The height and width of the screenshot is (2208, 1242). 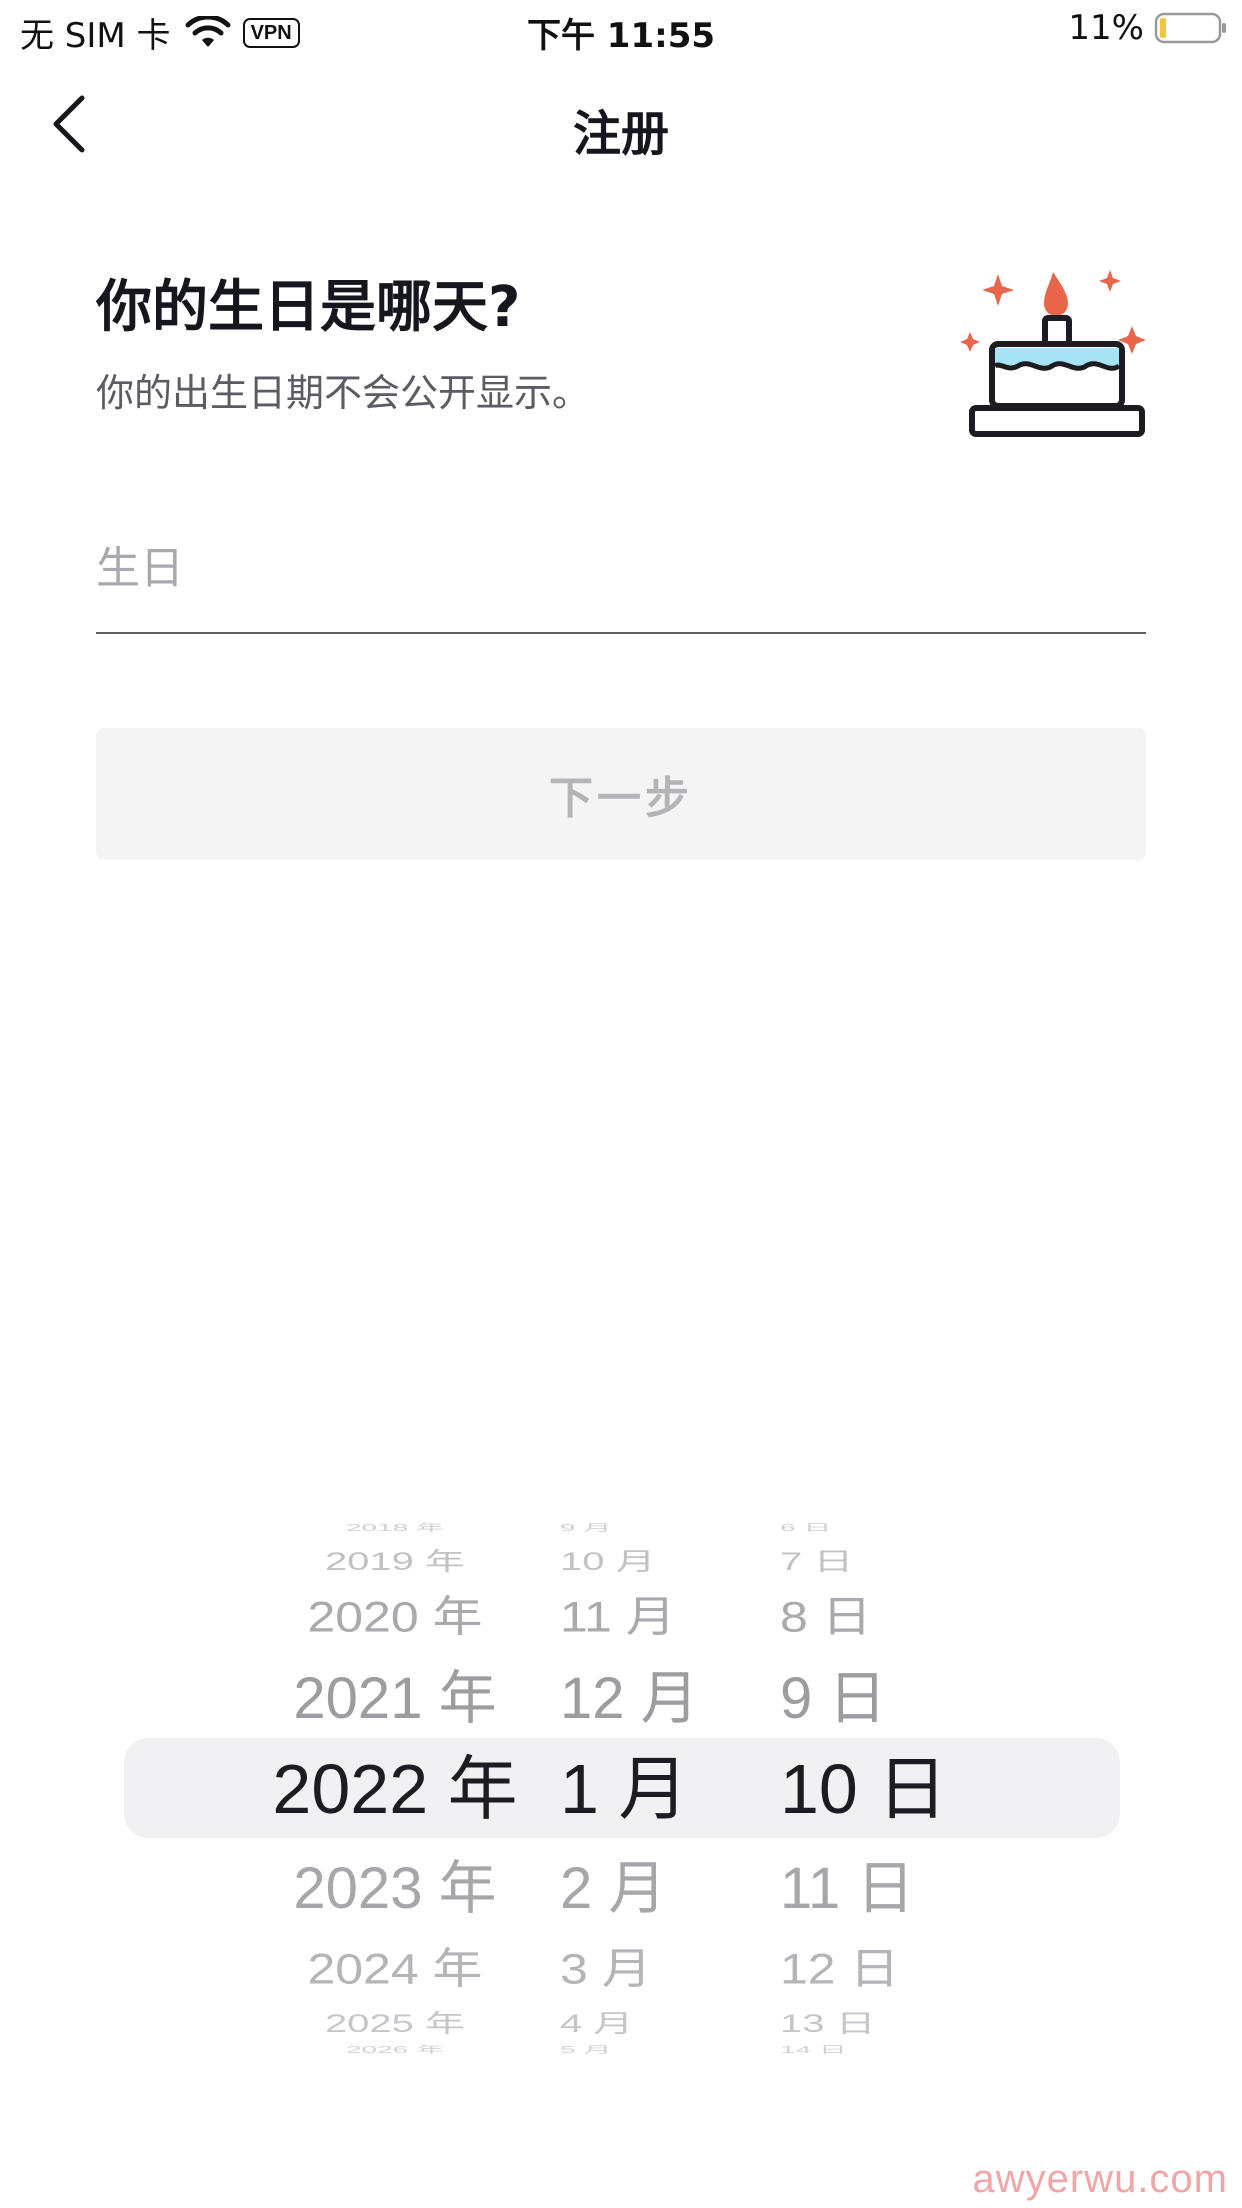 I want to click on next-button: 下一步, so click(x=621, y=794).